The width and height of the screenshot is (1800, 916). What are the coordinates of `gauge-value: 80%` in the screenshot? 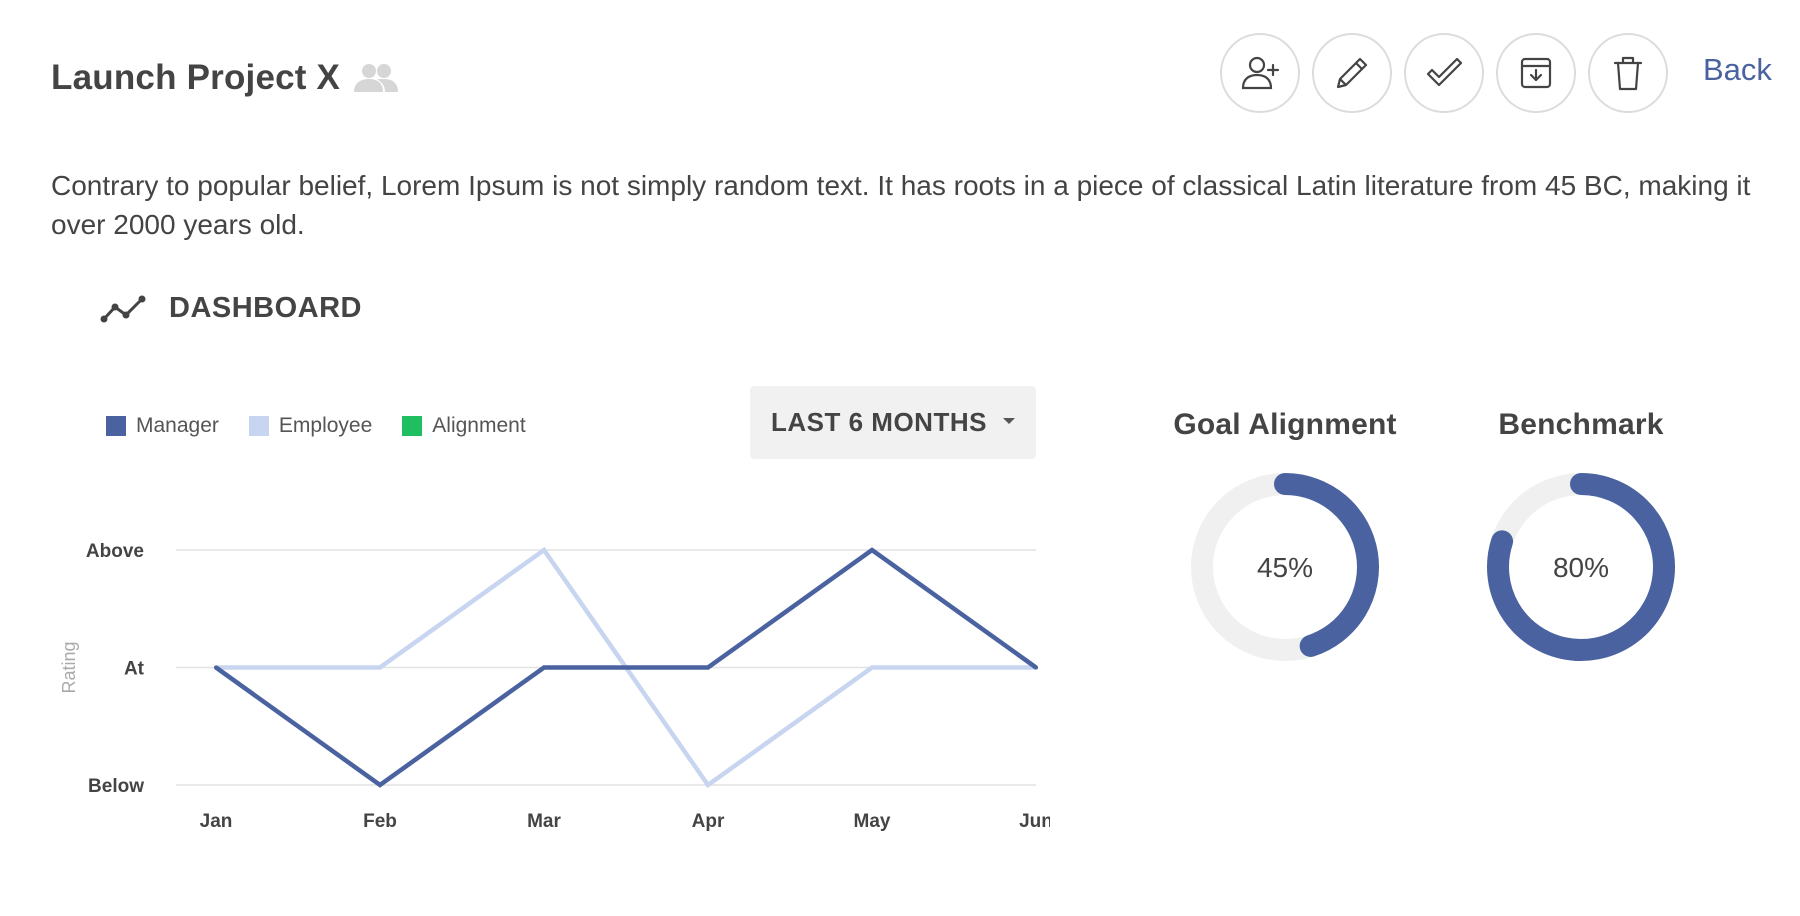 It's located at (1581, 567).